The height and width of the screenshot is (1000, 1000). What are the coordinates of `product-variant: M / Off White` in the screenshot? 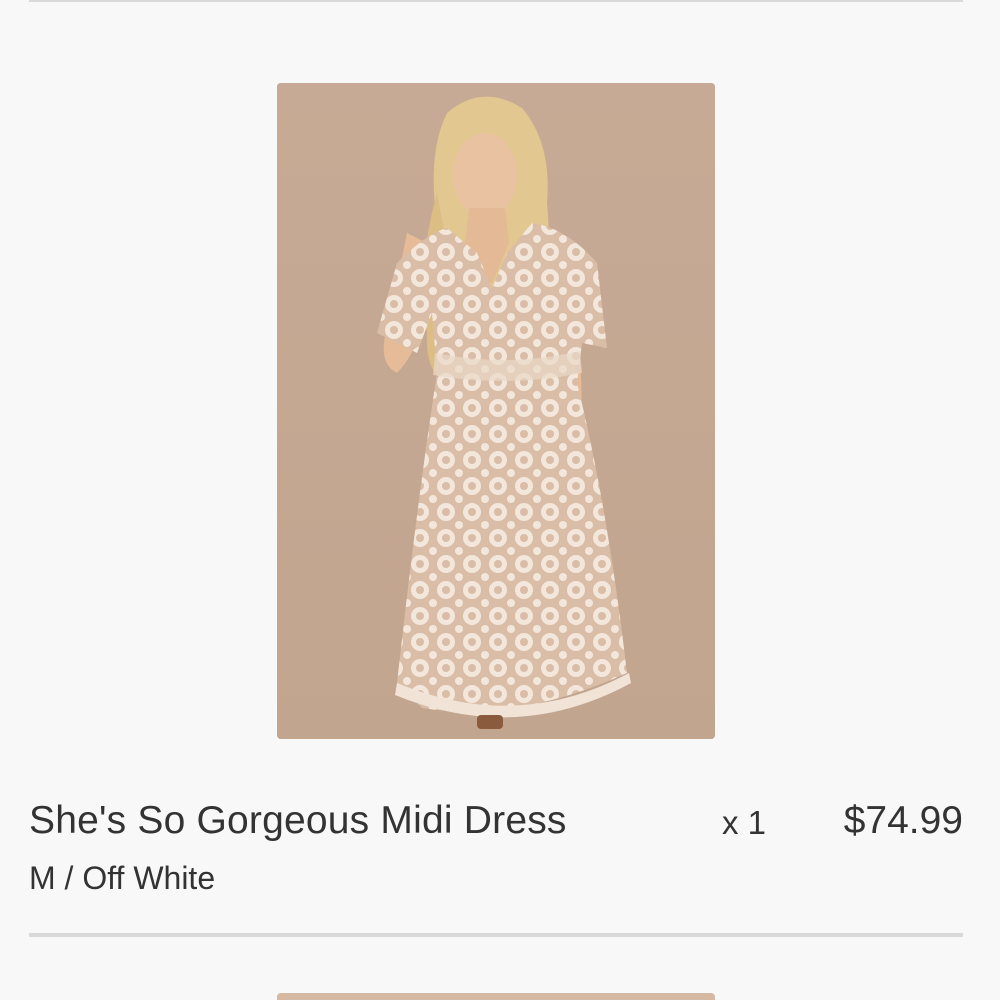 It's located at (122, 878).